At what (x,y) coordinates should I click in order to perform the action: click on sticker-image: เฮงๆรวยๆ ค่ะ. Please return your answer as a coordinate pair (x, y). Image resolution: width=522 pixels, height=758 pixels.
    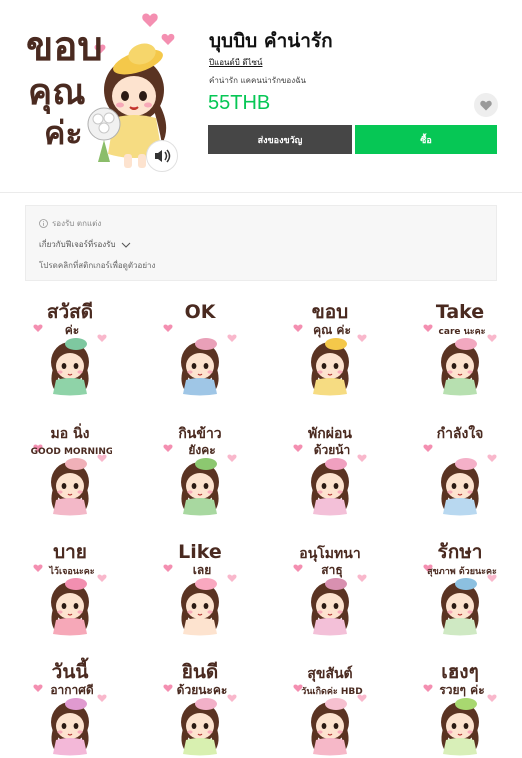
    Looking at the image, I should click on (460, 708).